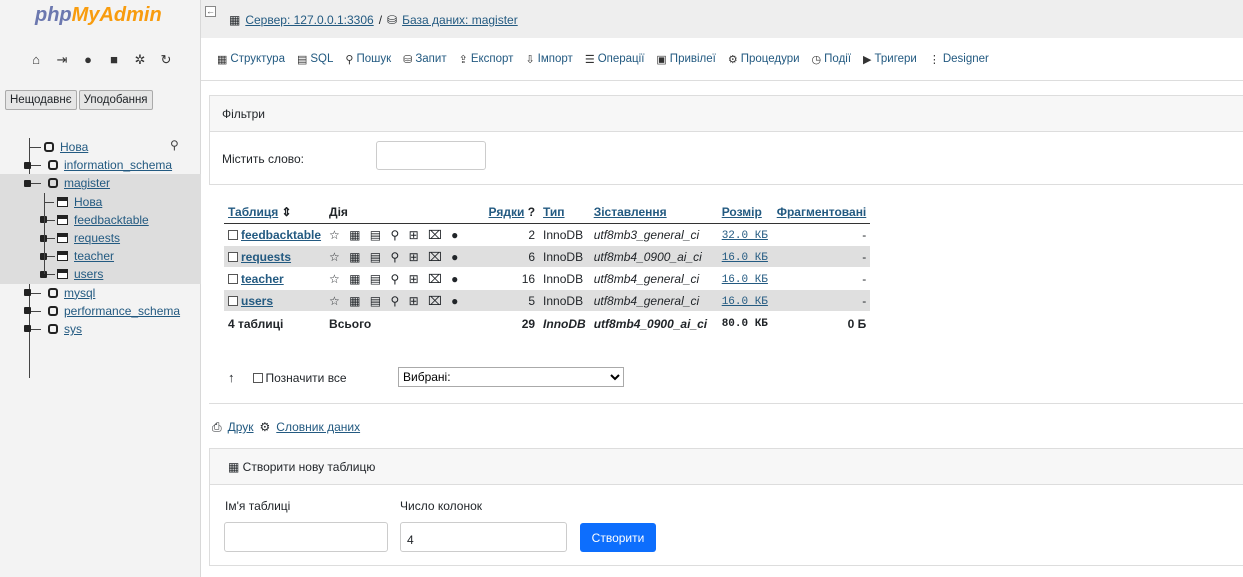 The image size is (1243, 577). I want to click on tab-events: ◷ Події, so click(831, 59).